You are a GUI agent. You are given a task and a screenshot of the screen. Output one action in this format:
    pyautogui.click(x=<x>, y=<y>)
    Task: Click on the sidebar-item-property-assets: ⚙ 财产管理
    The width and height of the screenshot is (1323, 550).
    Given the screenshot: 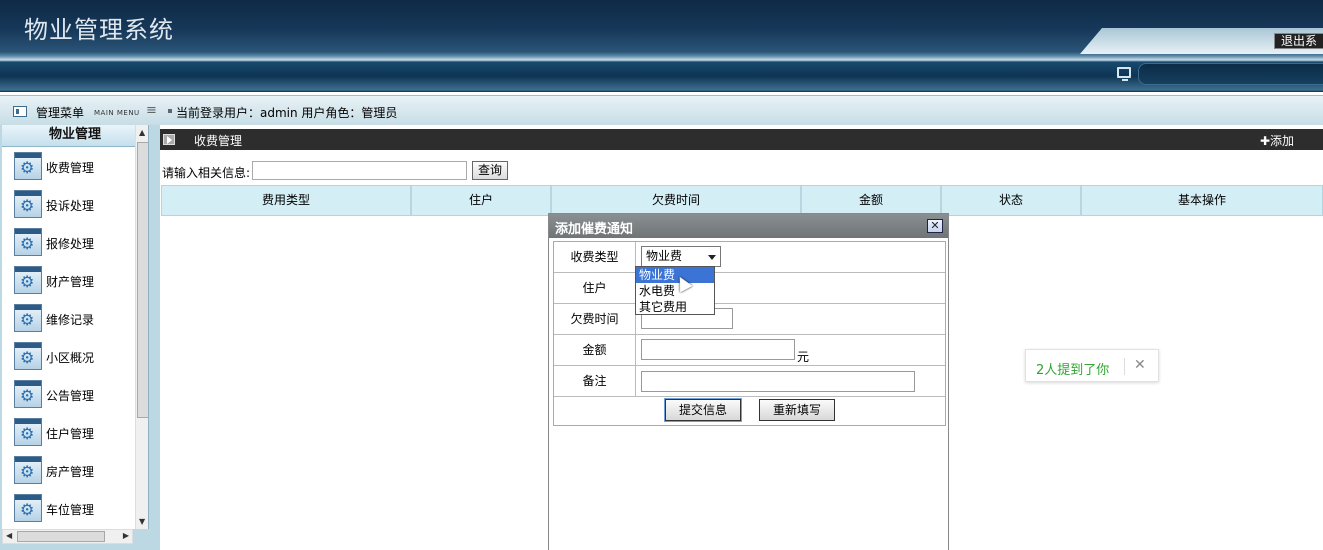 What is the action you would take?
    pyautogui.click(x=68, y=280)
    